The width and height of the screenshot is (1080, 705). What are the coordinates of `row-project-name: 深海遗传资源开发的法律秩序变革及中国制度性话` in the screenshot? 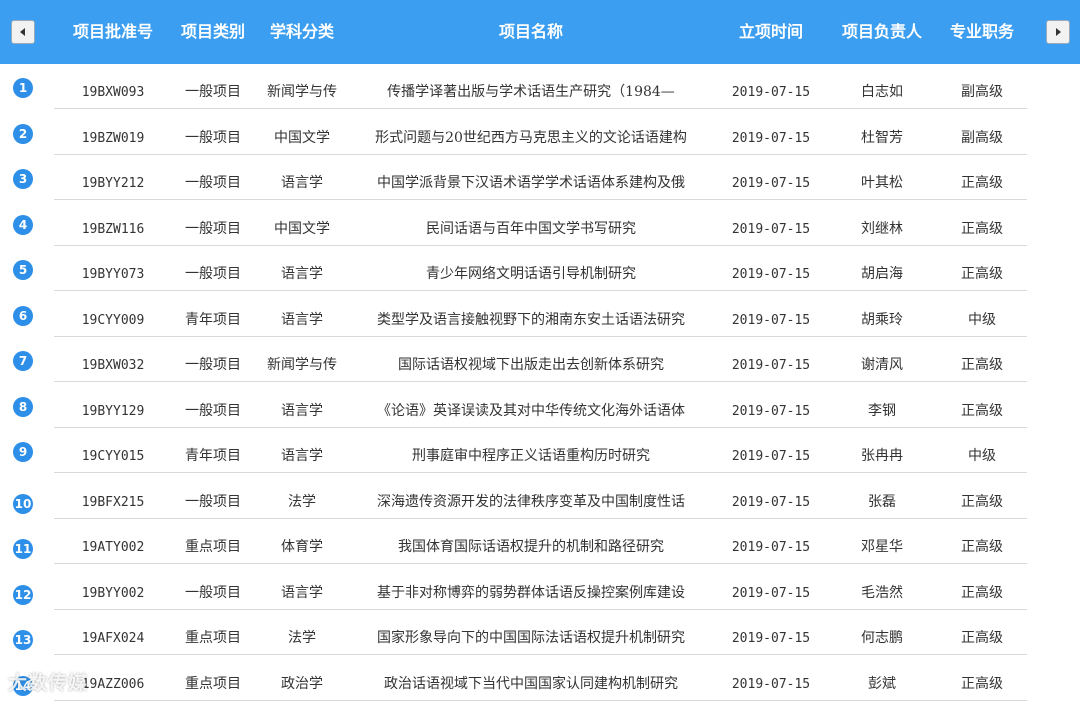 It's located at (531, 496).